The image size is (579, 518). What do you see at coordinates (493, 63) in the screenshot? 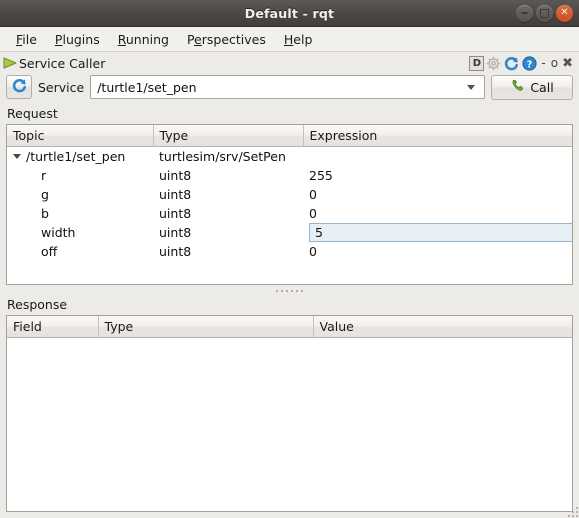
I see `settings-gear-icon` at bounding box center [493, 63].